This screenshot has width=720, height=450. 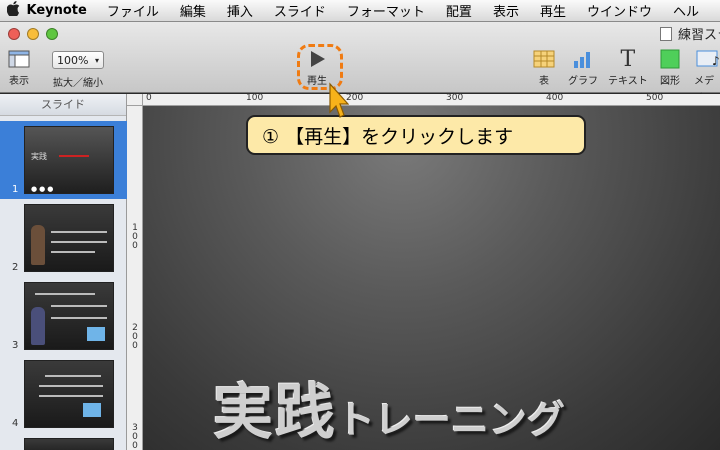 I want to click on slide-thumb-row-4: 4, so click(x=63, y=394).